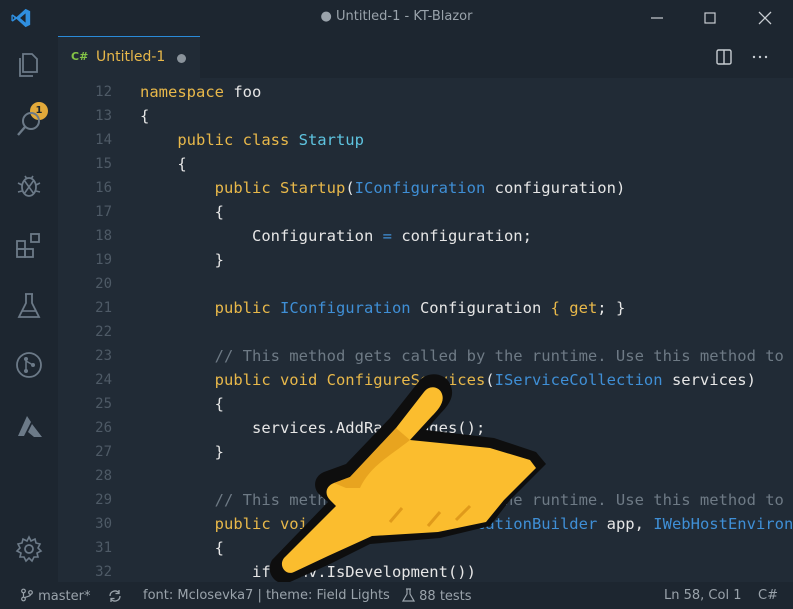 The height and width of the screenshot is (609, 793). What do you see at coordinates (29, 65) in the screenshot?
I see `files-icon` at bounding box center [29, 65].